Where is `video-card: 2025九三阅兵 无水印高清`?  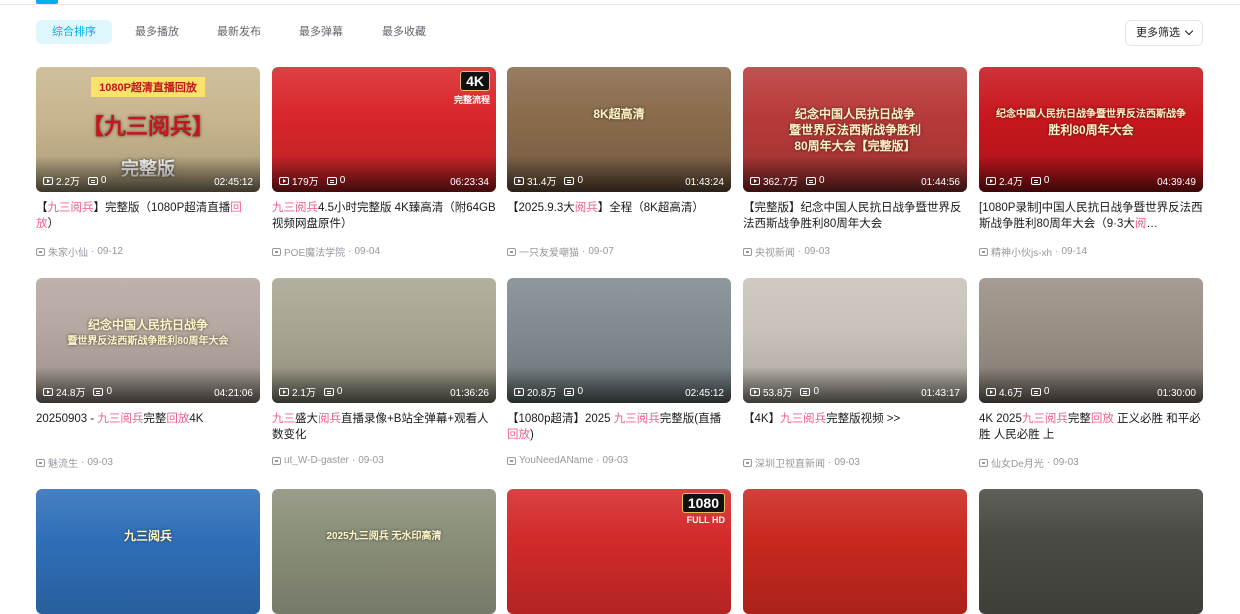
video-card: 2025九三阅兵 无水印高清 is located at coordinates (384, 551).